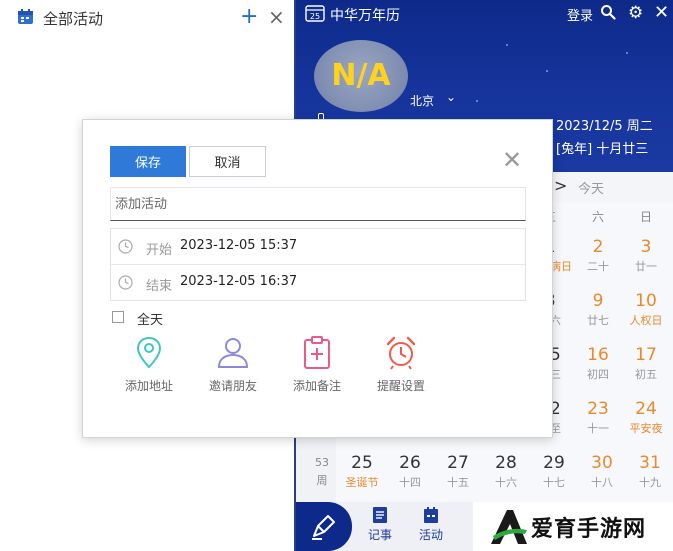  Describe the element at coordinates (365, 16) in the screenshot. I see `app-title: 中华万年历` at that location.